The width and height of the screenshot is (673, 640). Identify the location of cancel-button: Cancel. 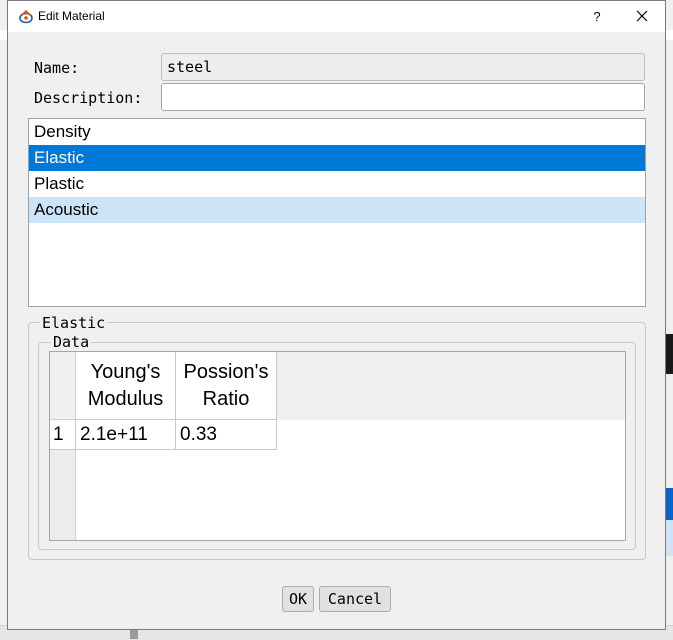
(355, 599).